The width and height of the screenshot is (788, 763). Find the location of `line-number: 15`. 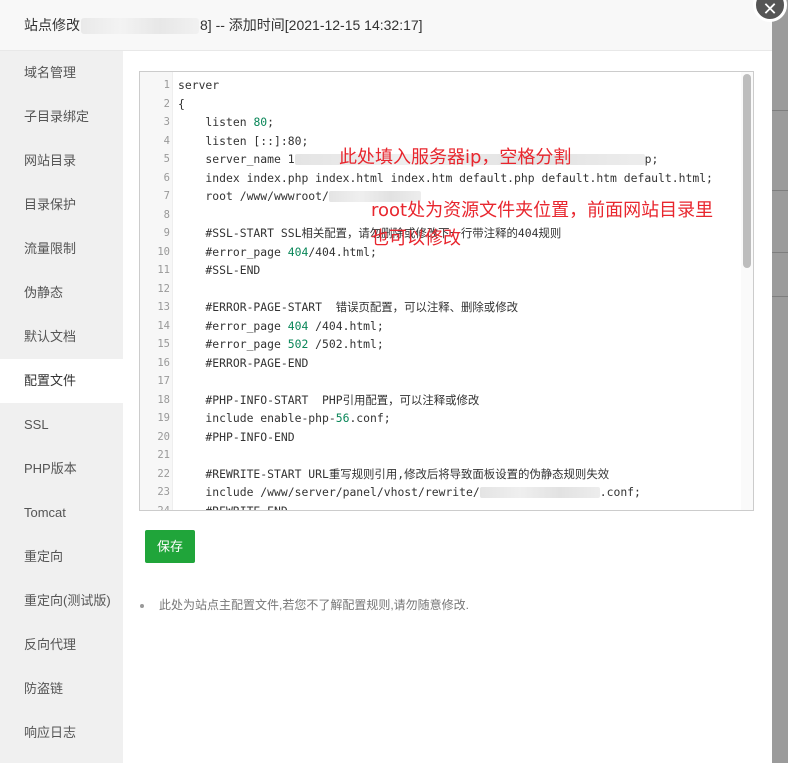

line-number: 15 is located at coordinates (163, 344).